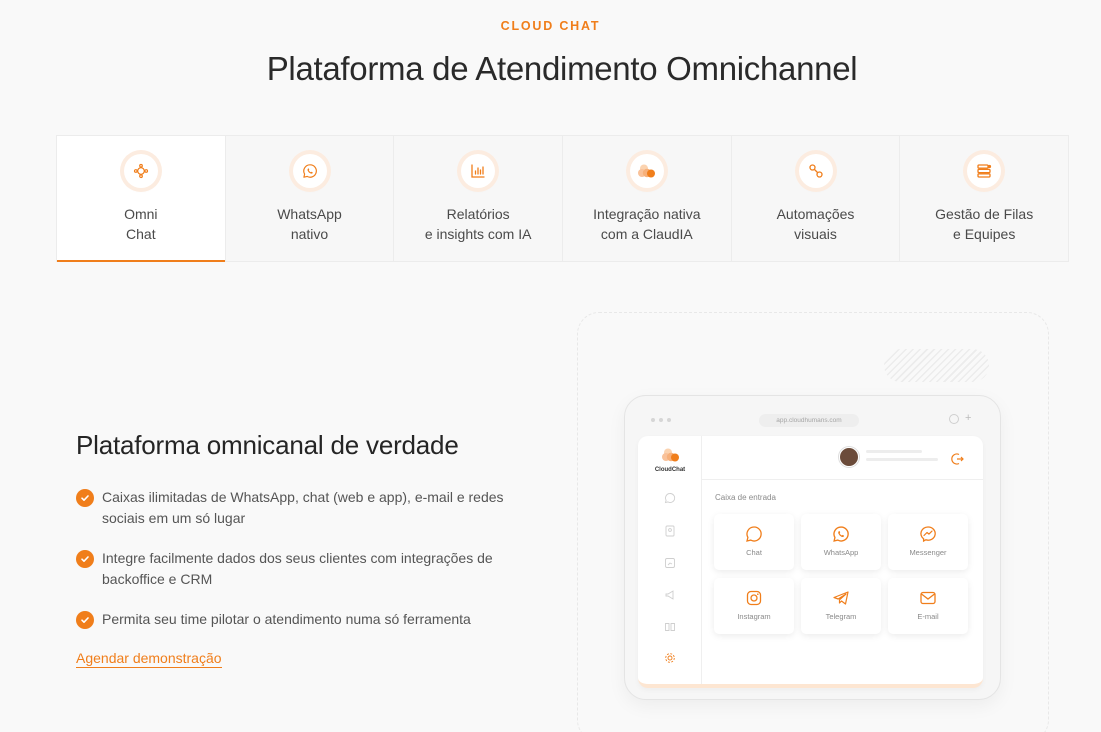 Image resolution: width=1101 pixels, height=732 pixels. I want to click on knowledge-icon, so click(670, 627).